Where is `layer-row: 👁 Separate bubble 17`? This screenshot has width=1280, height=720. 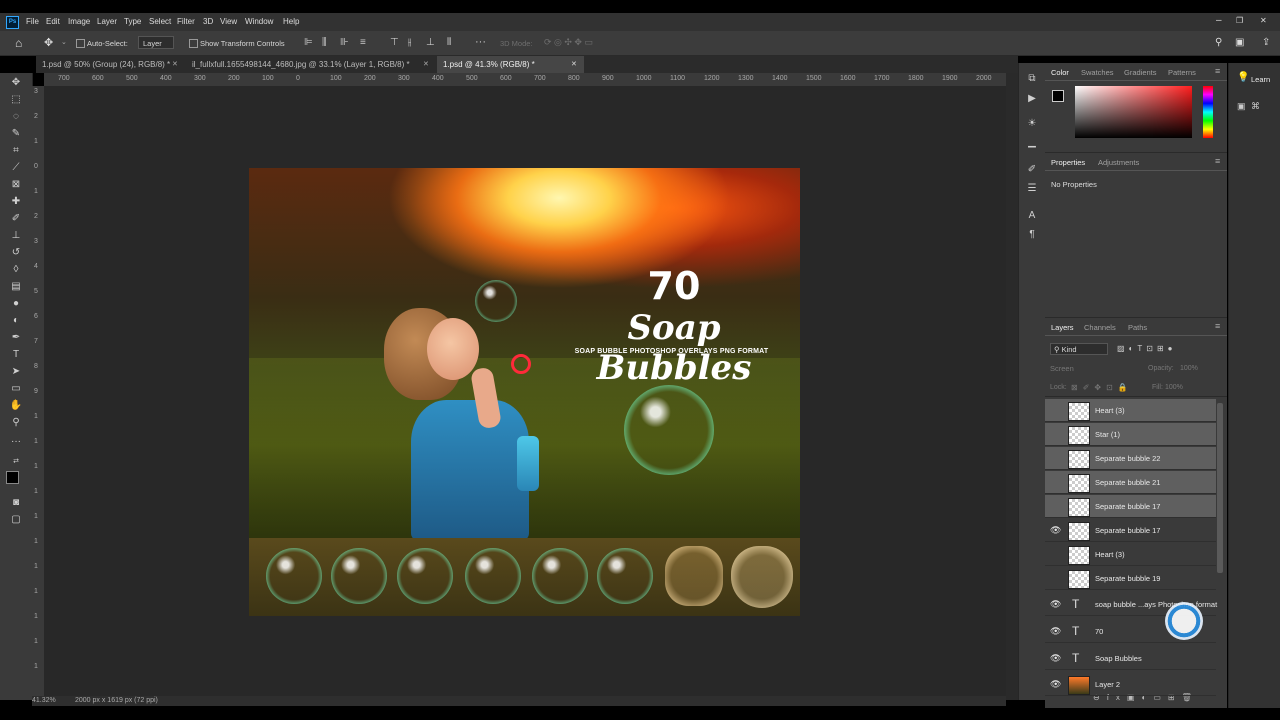 layer-row: 👁 Separate bubble 17 is located at coordinates (1130, 530).